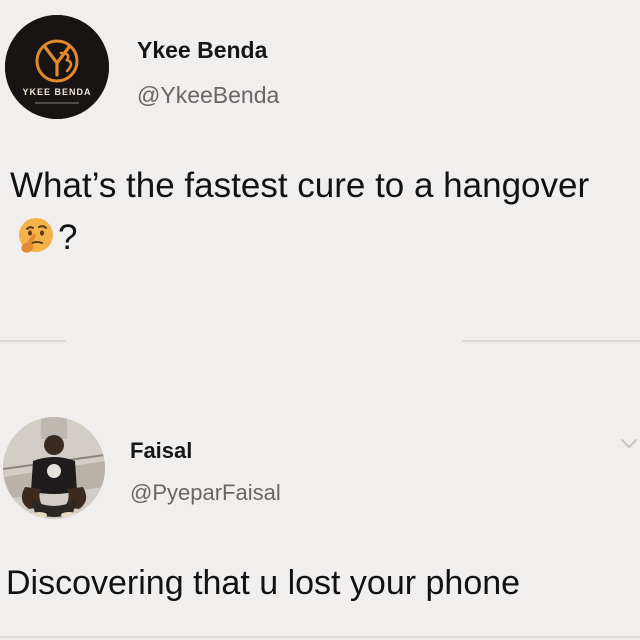 This screenshot has height=640, width=640. Describe the element at coordinates (263, 583) in the screenshot. I see `tweet-text: Discovering that u lost your phone` at that location.